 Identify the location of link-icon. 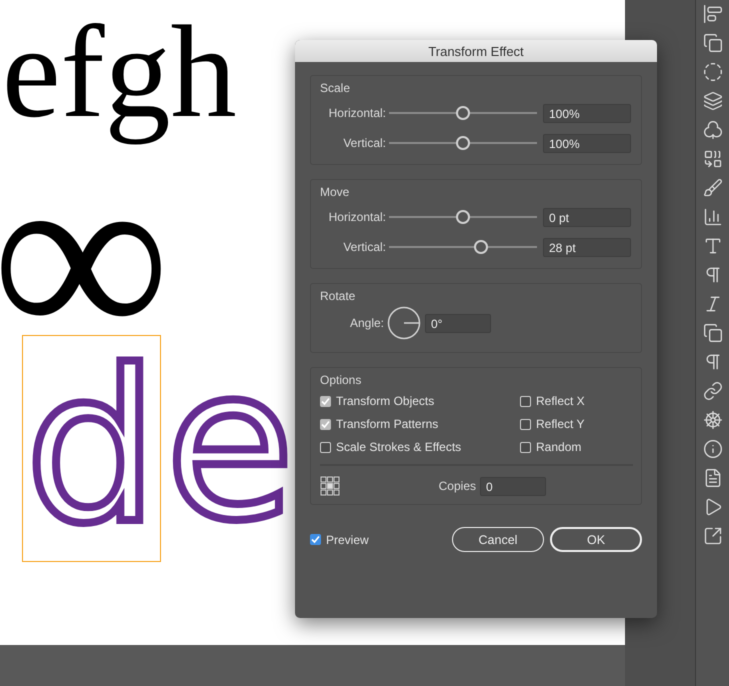
(712, 391).